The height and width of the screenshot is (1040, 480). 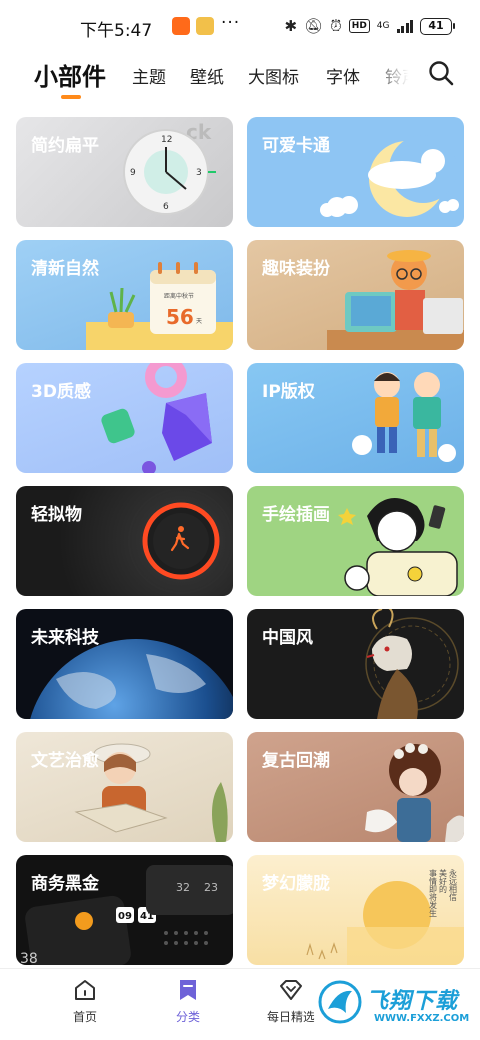 What do you see at coordinates (355, 541) in the screenshot?
I see `category-card-handdrawn: 手绘插画` at bounding box center [355, 541].